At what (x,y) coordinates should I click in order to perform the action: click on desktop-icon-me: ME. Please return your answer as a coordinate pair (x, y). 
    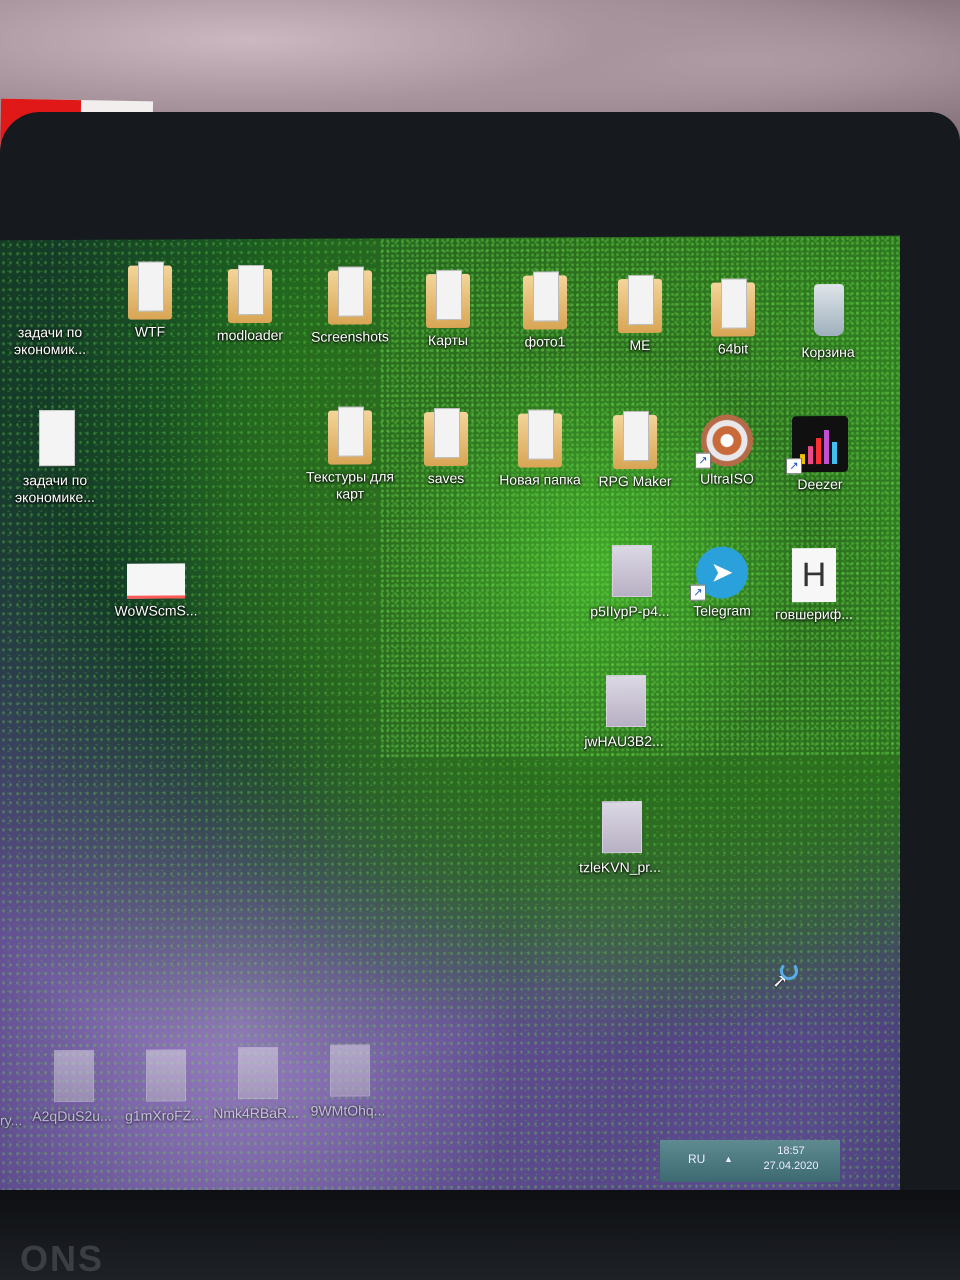
    Looking at the image, I should click on (640, 315).